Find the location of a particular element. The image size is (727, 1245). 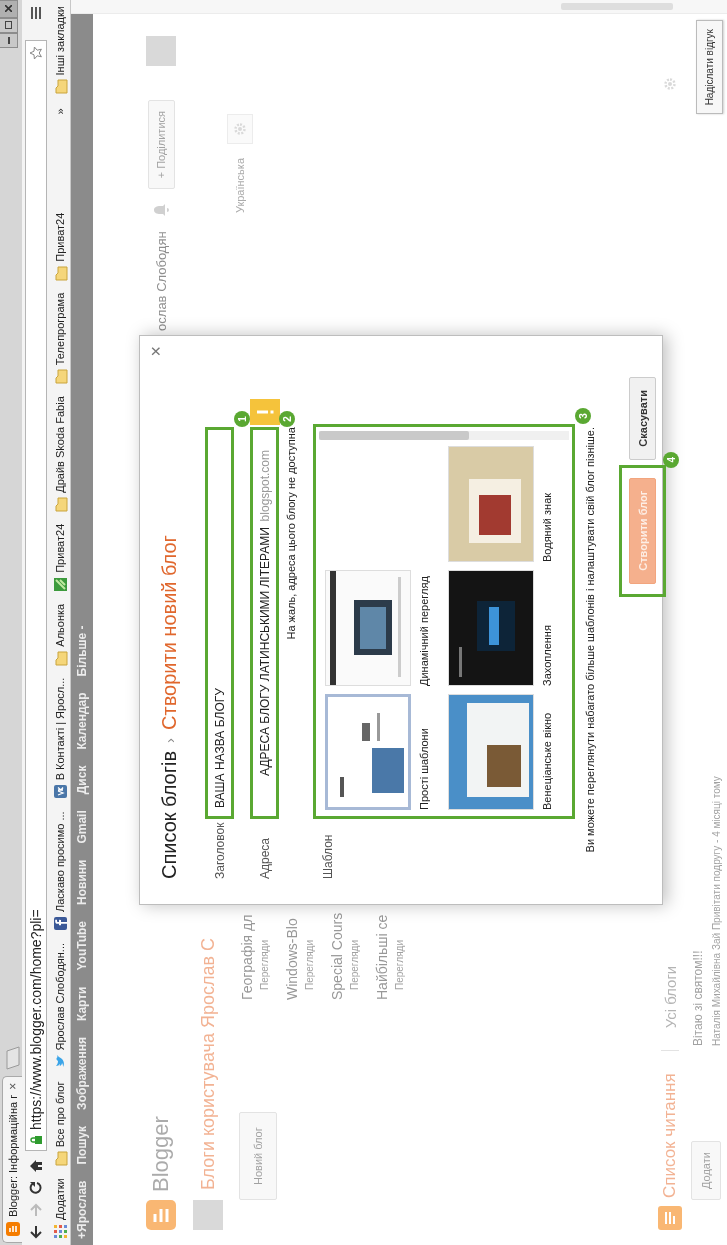

lock-icon is located at coordinates (36, 1140).